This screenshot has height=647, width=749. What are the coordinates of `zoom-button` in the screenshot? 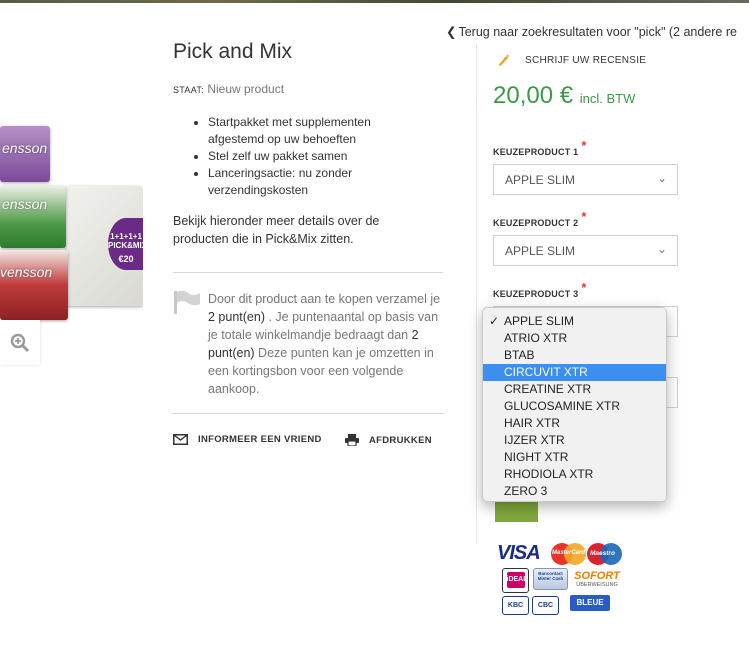 It's located at (20, 342).